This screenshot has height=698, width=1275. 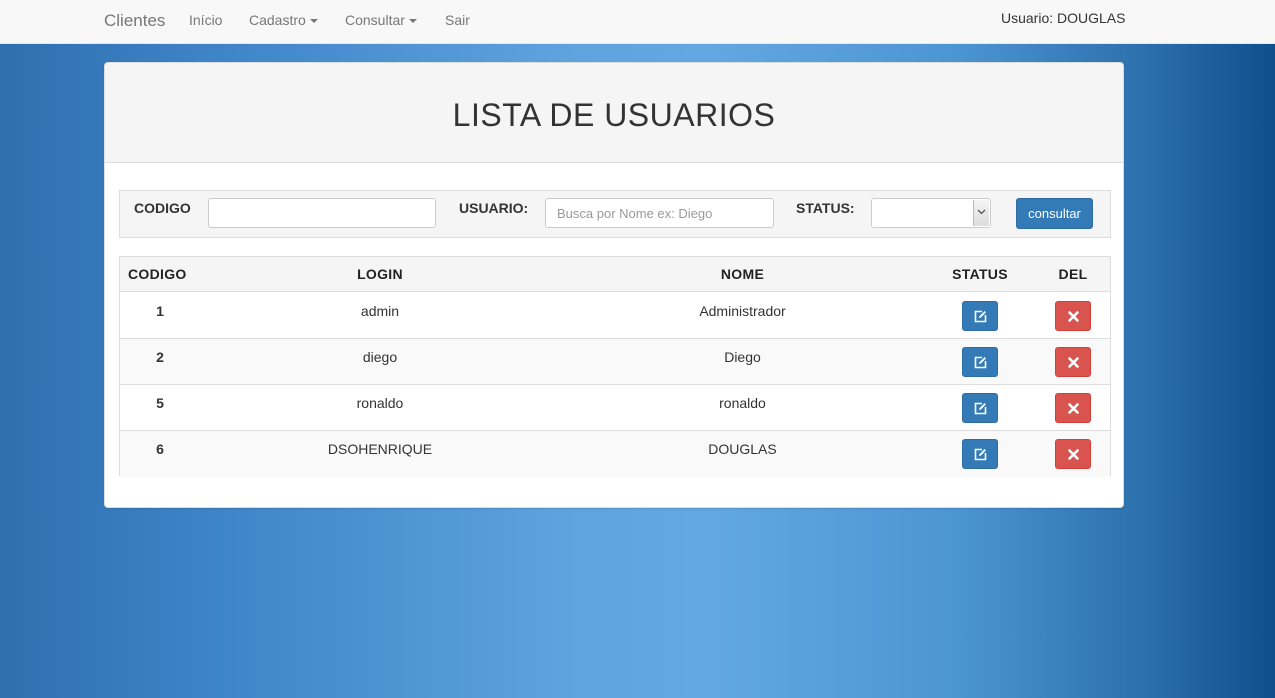 I want to click on cell-login: DSOHENRIQUE, so click(x=380, y=449).